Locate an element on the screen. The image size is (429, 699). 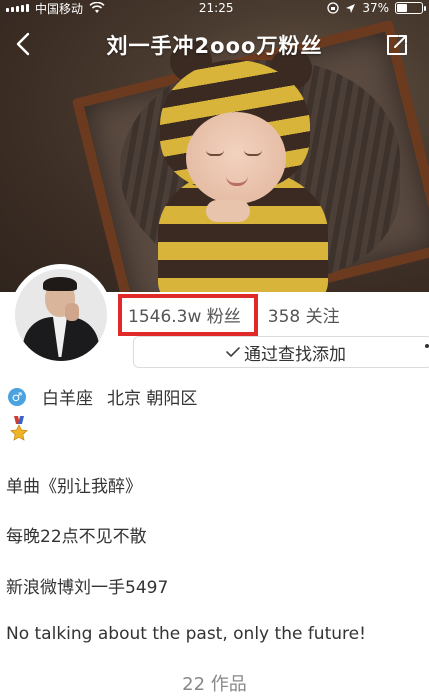
clock: 21:25 is located at coordinates (216, 8).